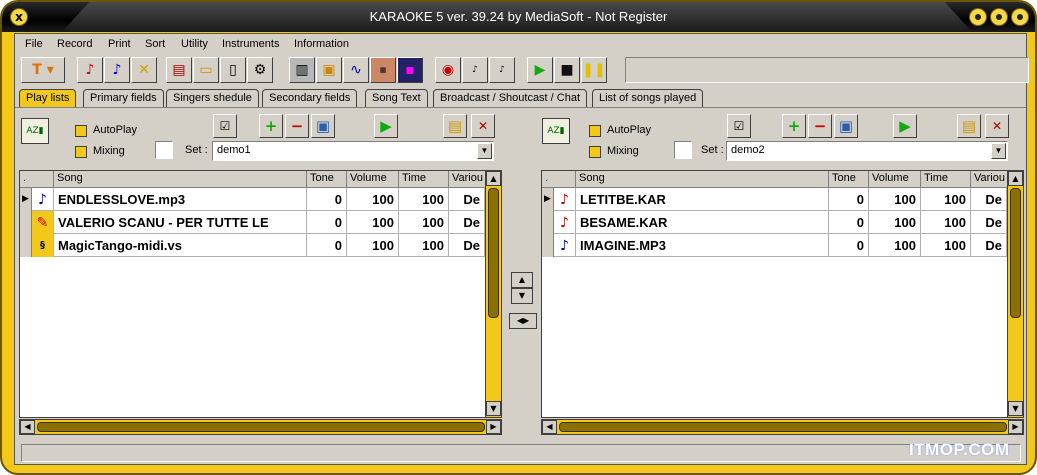 This screenshot has height=475, width=1037. What do you see at coordinates (123, 98) in the screenshot?
I see `tab-primary-fields: Primary fields` at bounding box center [123, 98].